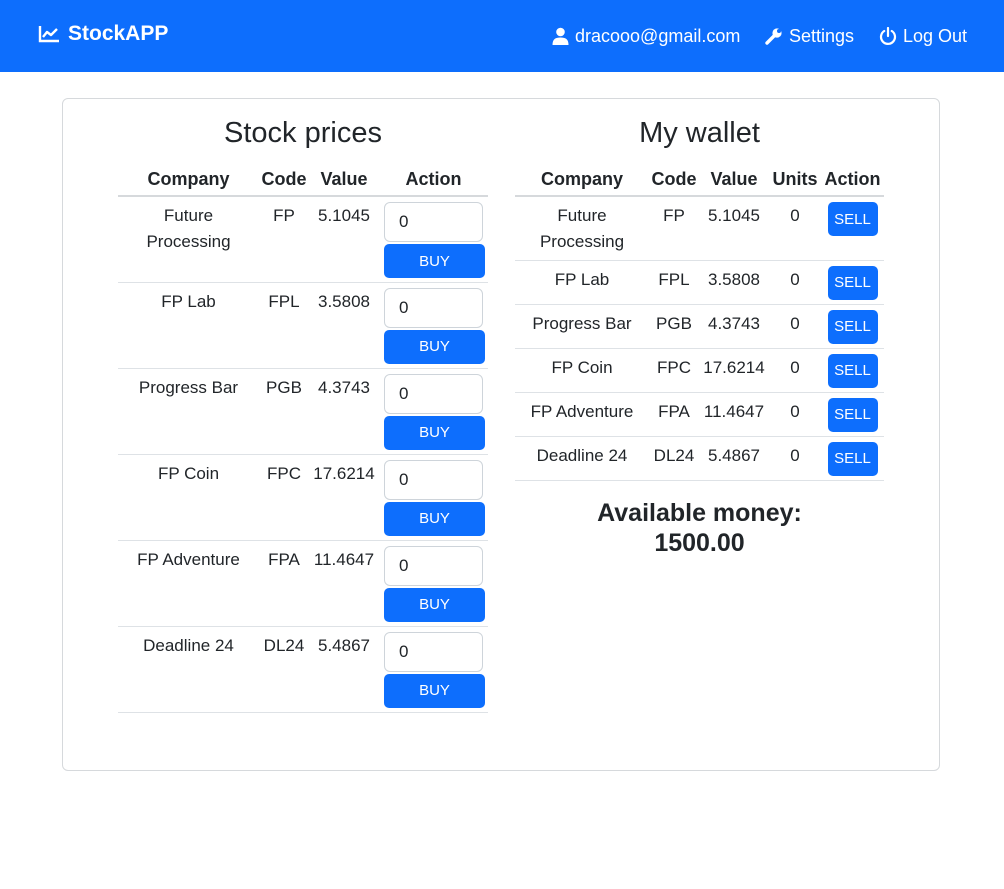 Image resolution: width=1004 pixels, height=889 pixels. What do you see at coordinates (284, 559) in the screenshot?
I see `company-code: FPA` at bounding box center [284, 559].